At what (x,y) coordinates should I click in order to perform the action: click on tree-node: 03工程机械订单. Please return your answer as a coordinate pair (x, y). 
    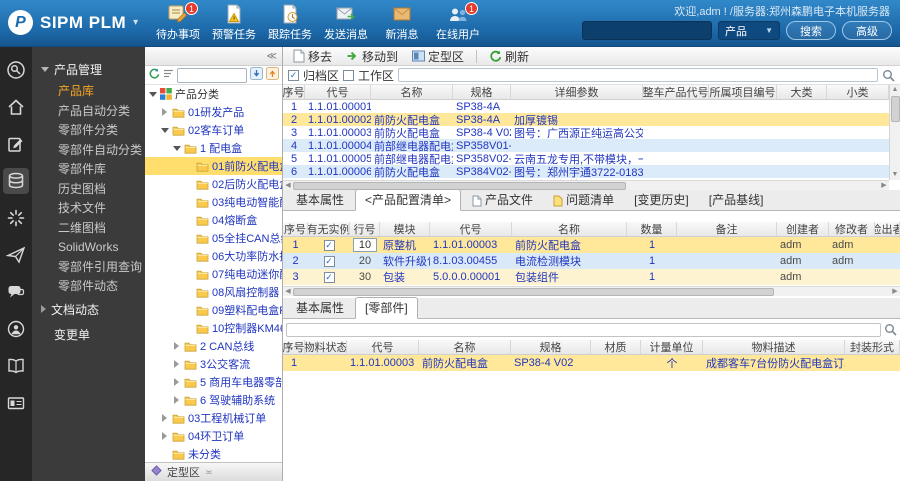
    Looking at the image, I should click on (213, 418).